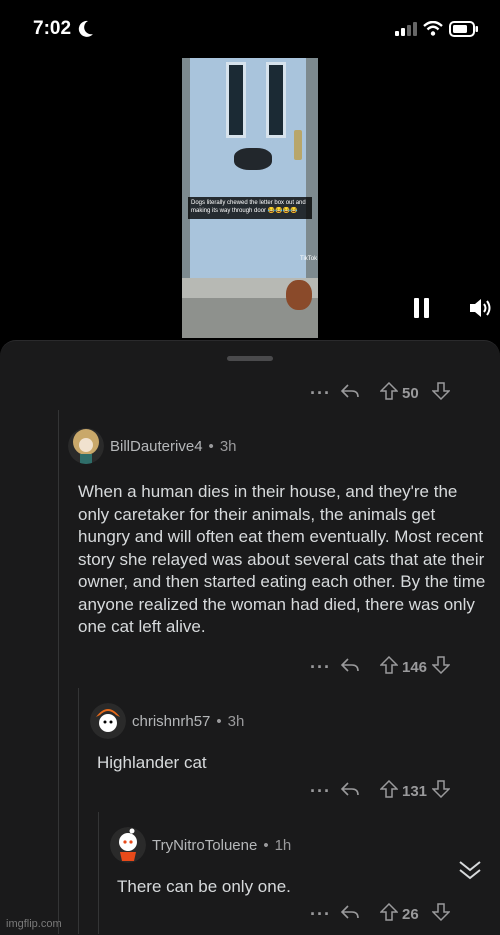 This screenshot has width=500, height=935. What do you see at coordinates (309, 259) in the screenshot?
I see `tiktok-watermark: TikTok` at bounding box center [309, 259].